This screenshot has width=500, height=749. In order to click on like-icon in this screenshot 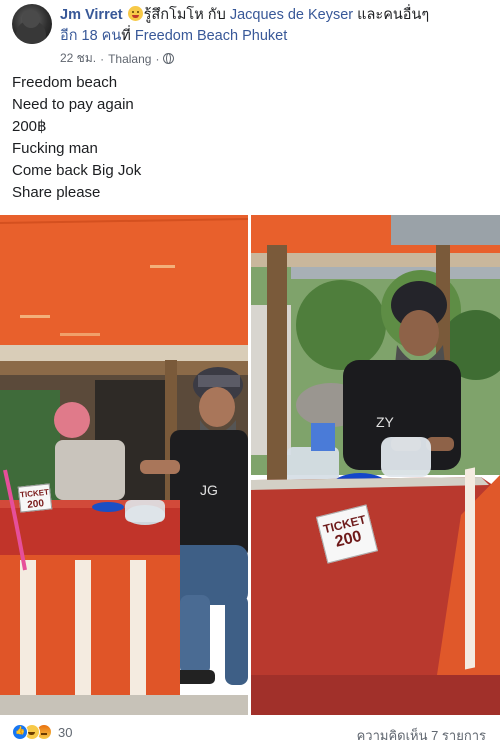, I will do `click(20, 732)`.